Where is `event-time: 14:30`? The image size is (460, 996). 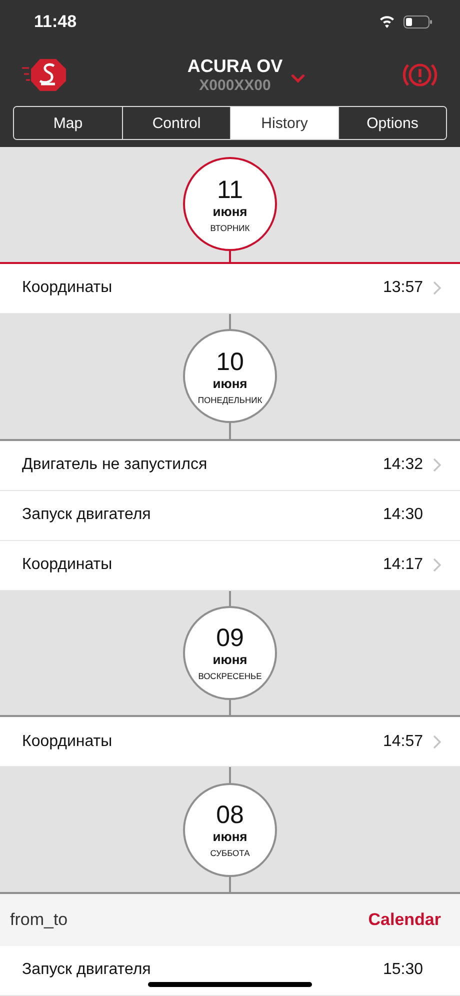 event-time: 14:30 is located at coordinates (402, 515).